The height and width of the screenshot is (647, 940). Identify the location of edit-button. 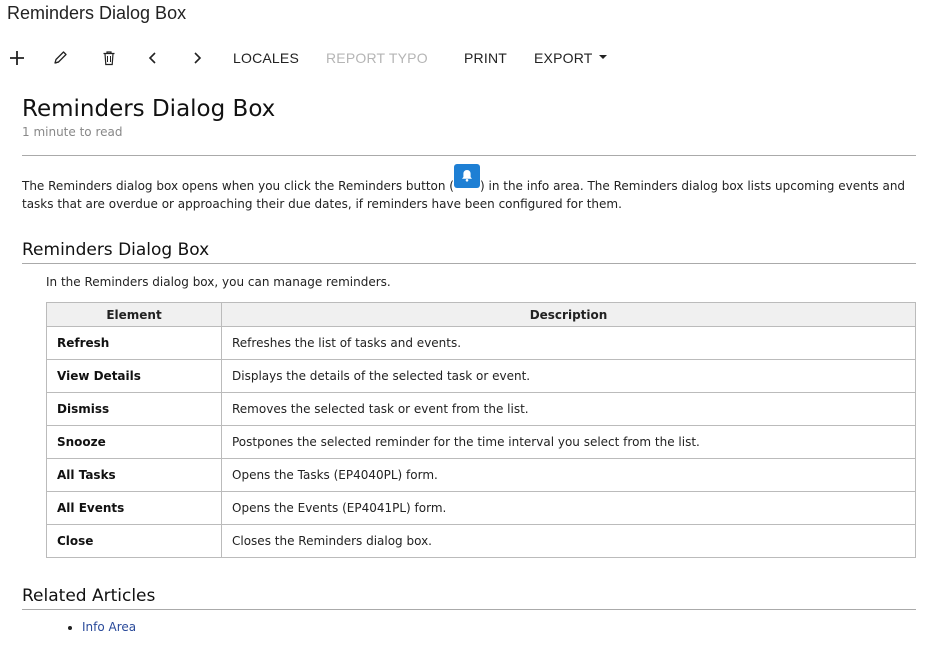
(60, 58).